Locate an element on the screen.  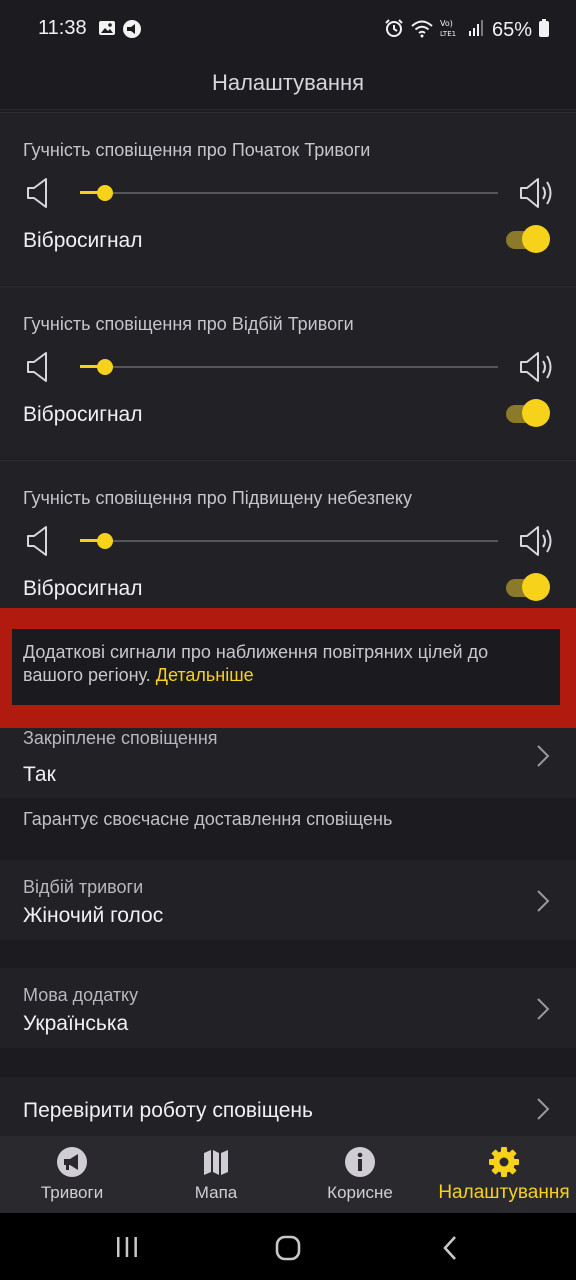
nav-label: Корисне is located at coordinates (360, 1192).